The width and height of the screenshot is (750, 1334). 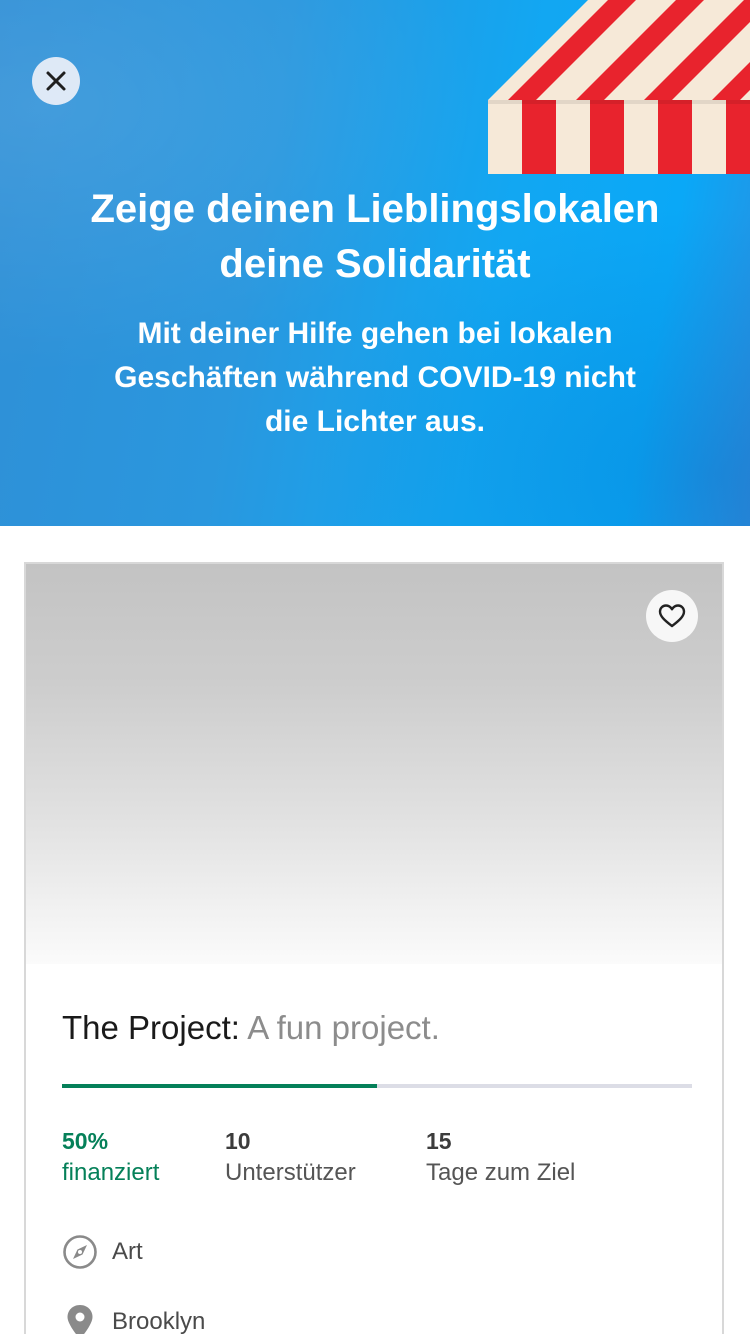 I want to click on location-label: Brooklyn, so click(x=159, y=1321).